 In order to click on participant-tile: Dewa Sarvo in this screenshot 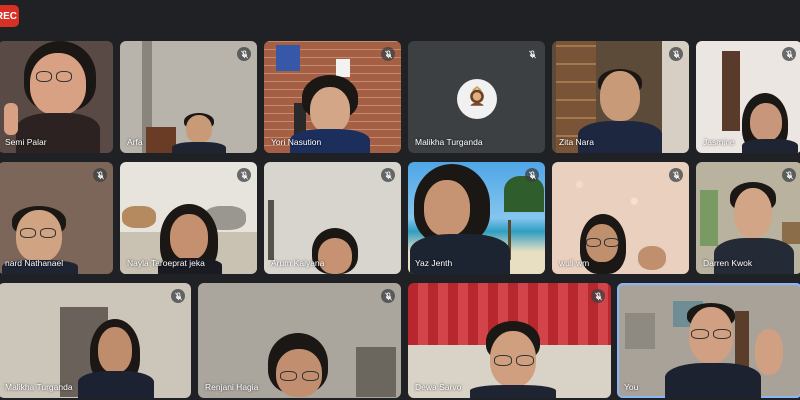, I will do `click(509, 340)`.